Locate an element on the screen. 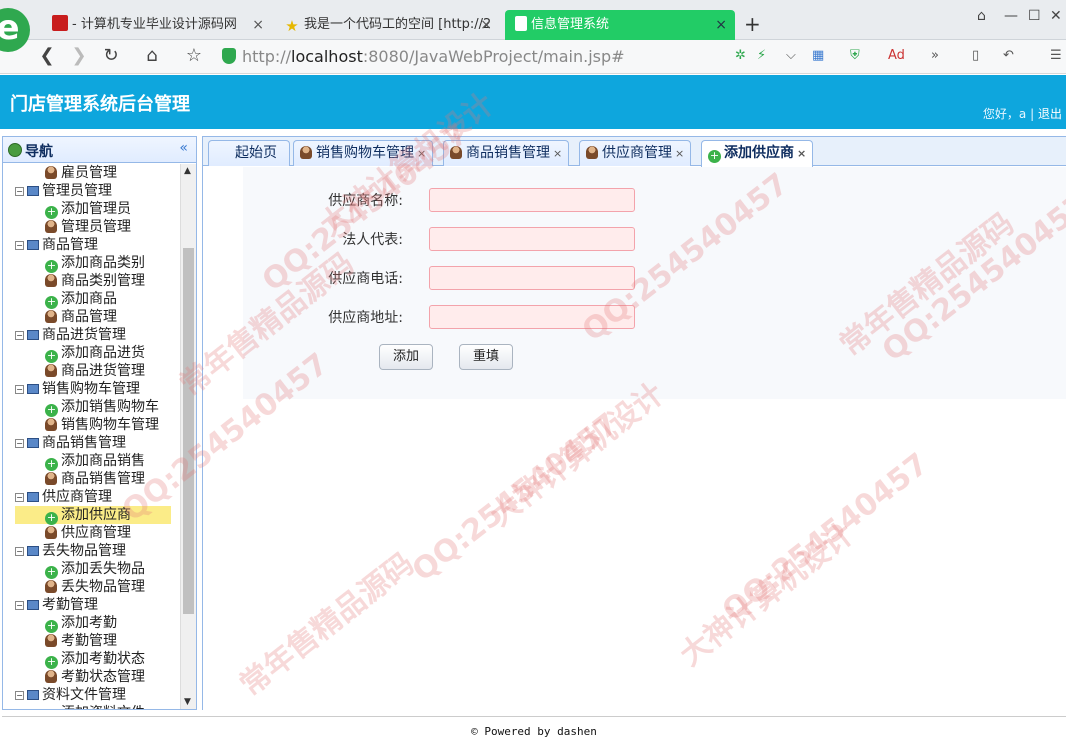 Image resolution: width=1066 pixels, height=738 pixels. home-icon: ⌂ is located at coordinates (152, 56).